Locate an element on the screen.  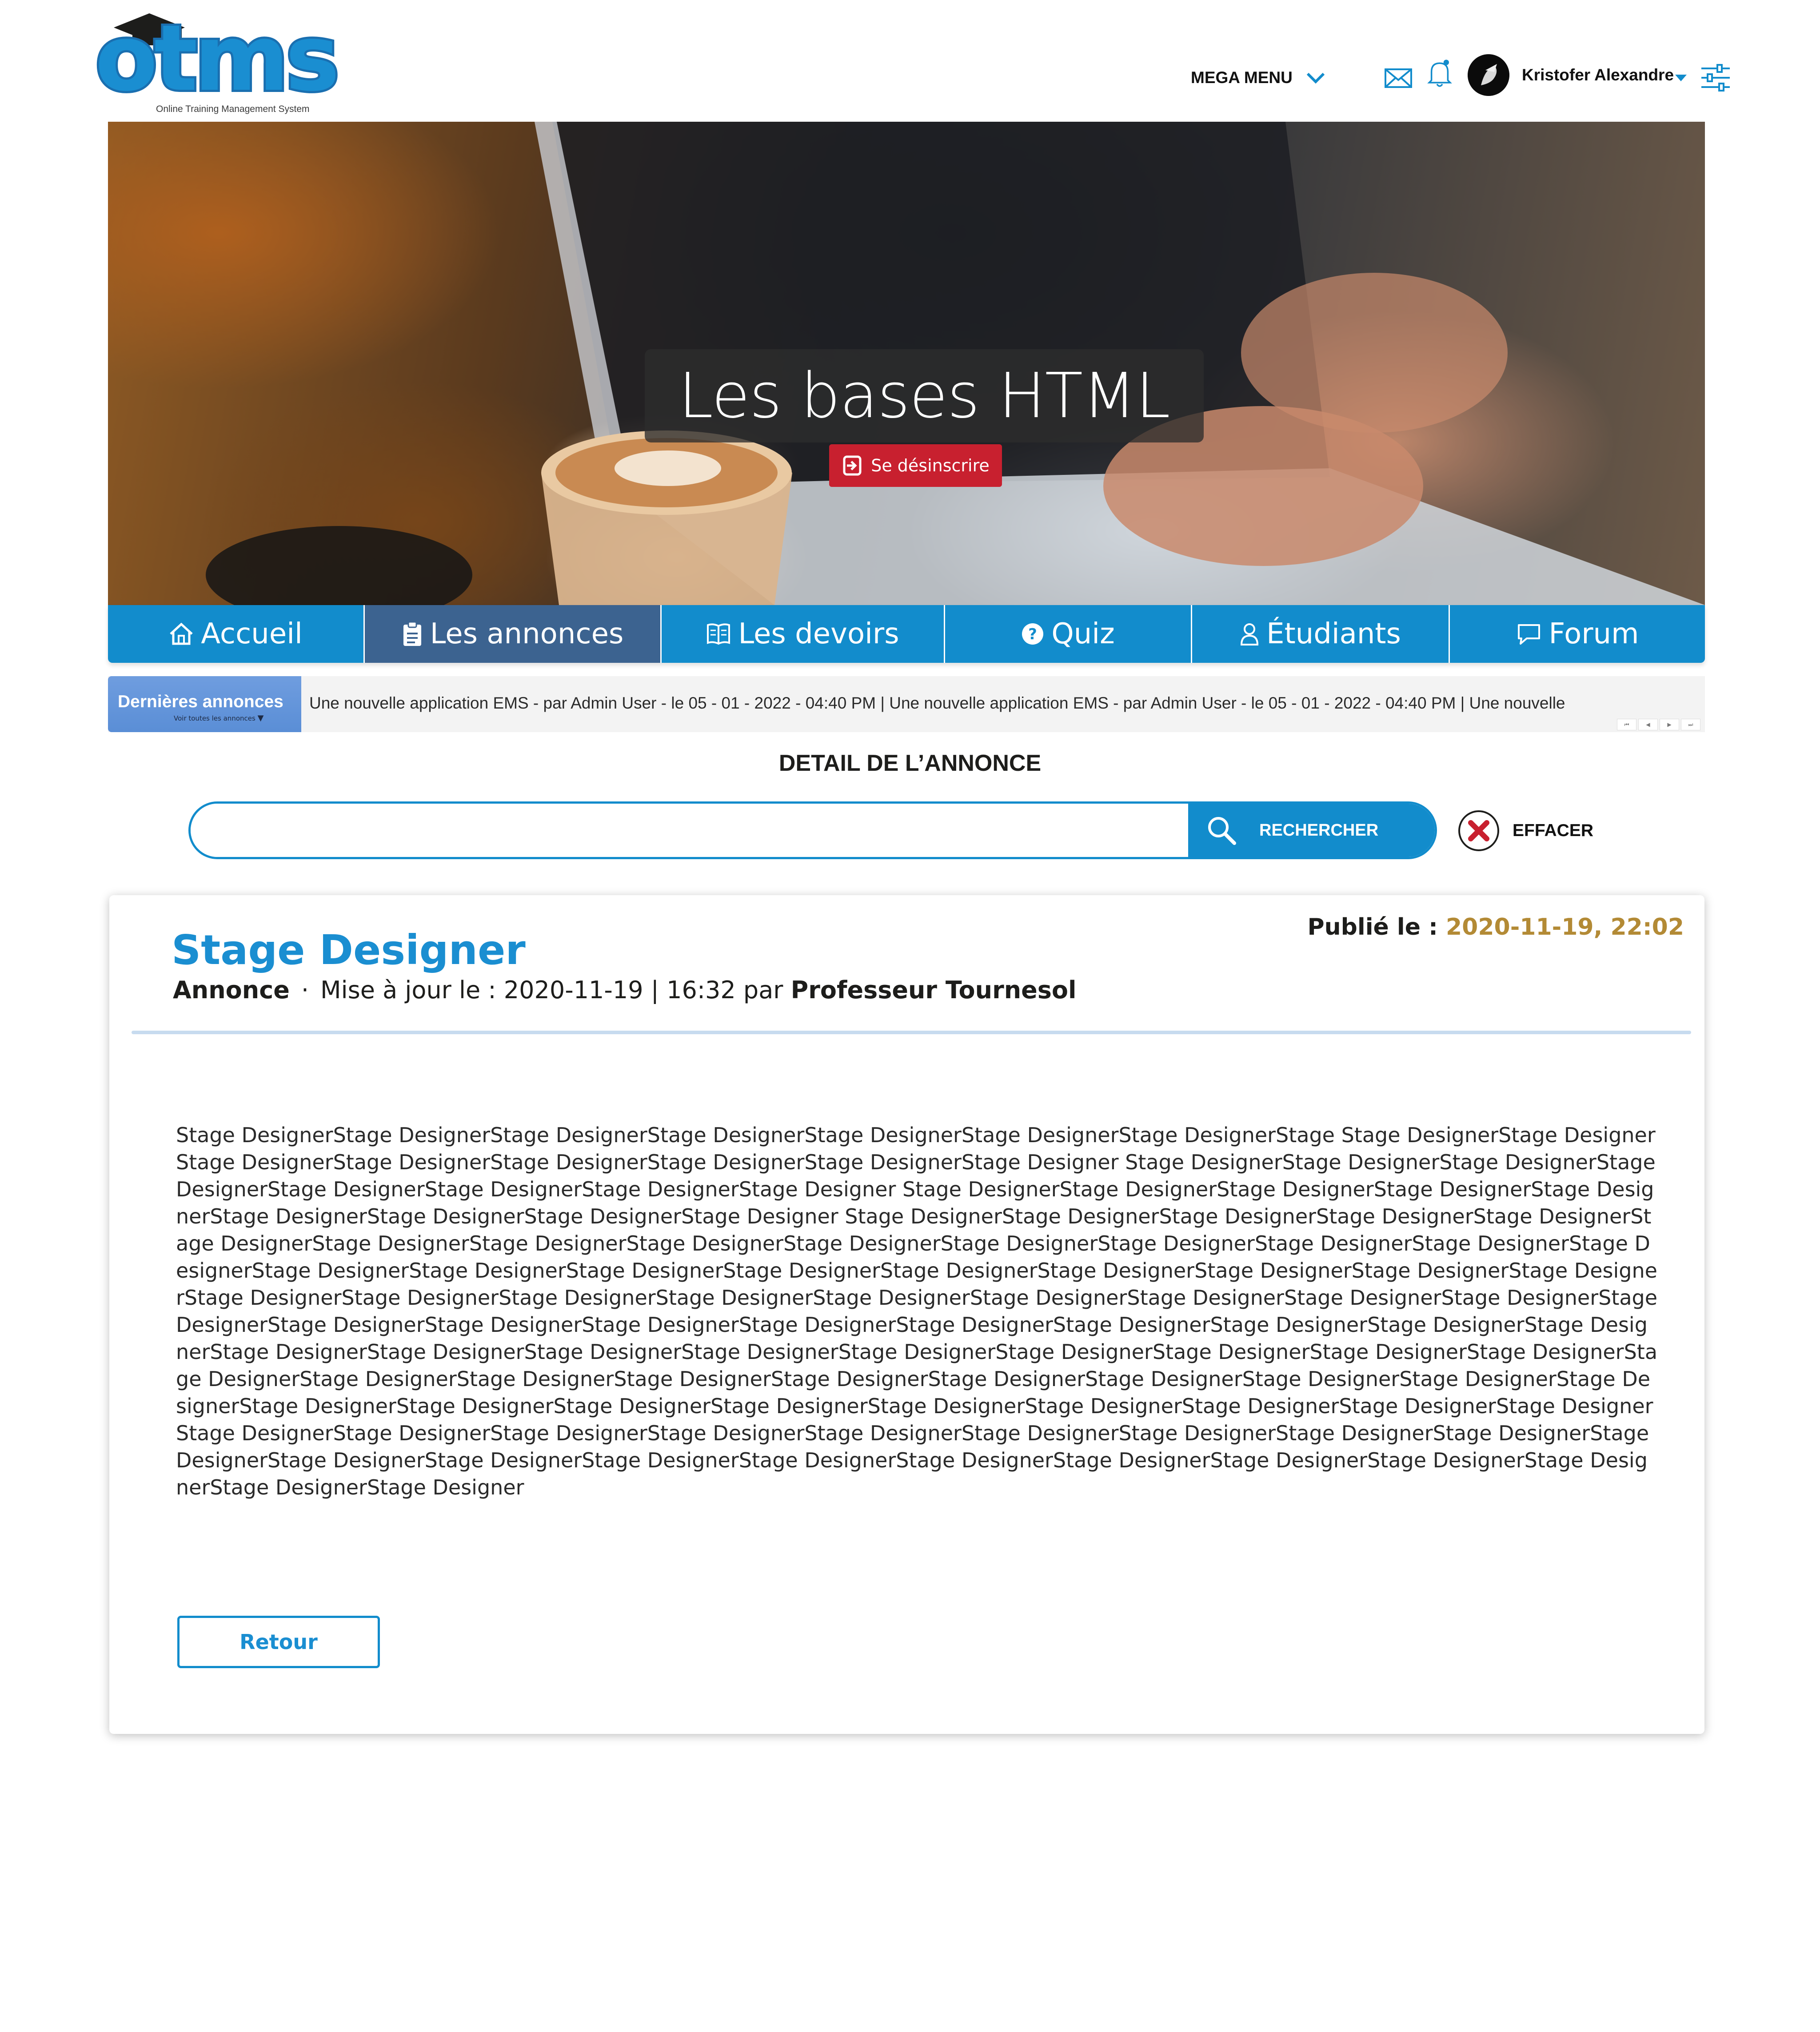
clipboard-icon is located at coordinates (412, 633).